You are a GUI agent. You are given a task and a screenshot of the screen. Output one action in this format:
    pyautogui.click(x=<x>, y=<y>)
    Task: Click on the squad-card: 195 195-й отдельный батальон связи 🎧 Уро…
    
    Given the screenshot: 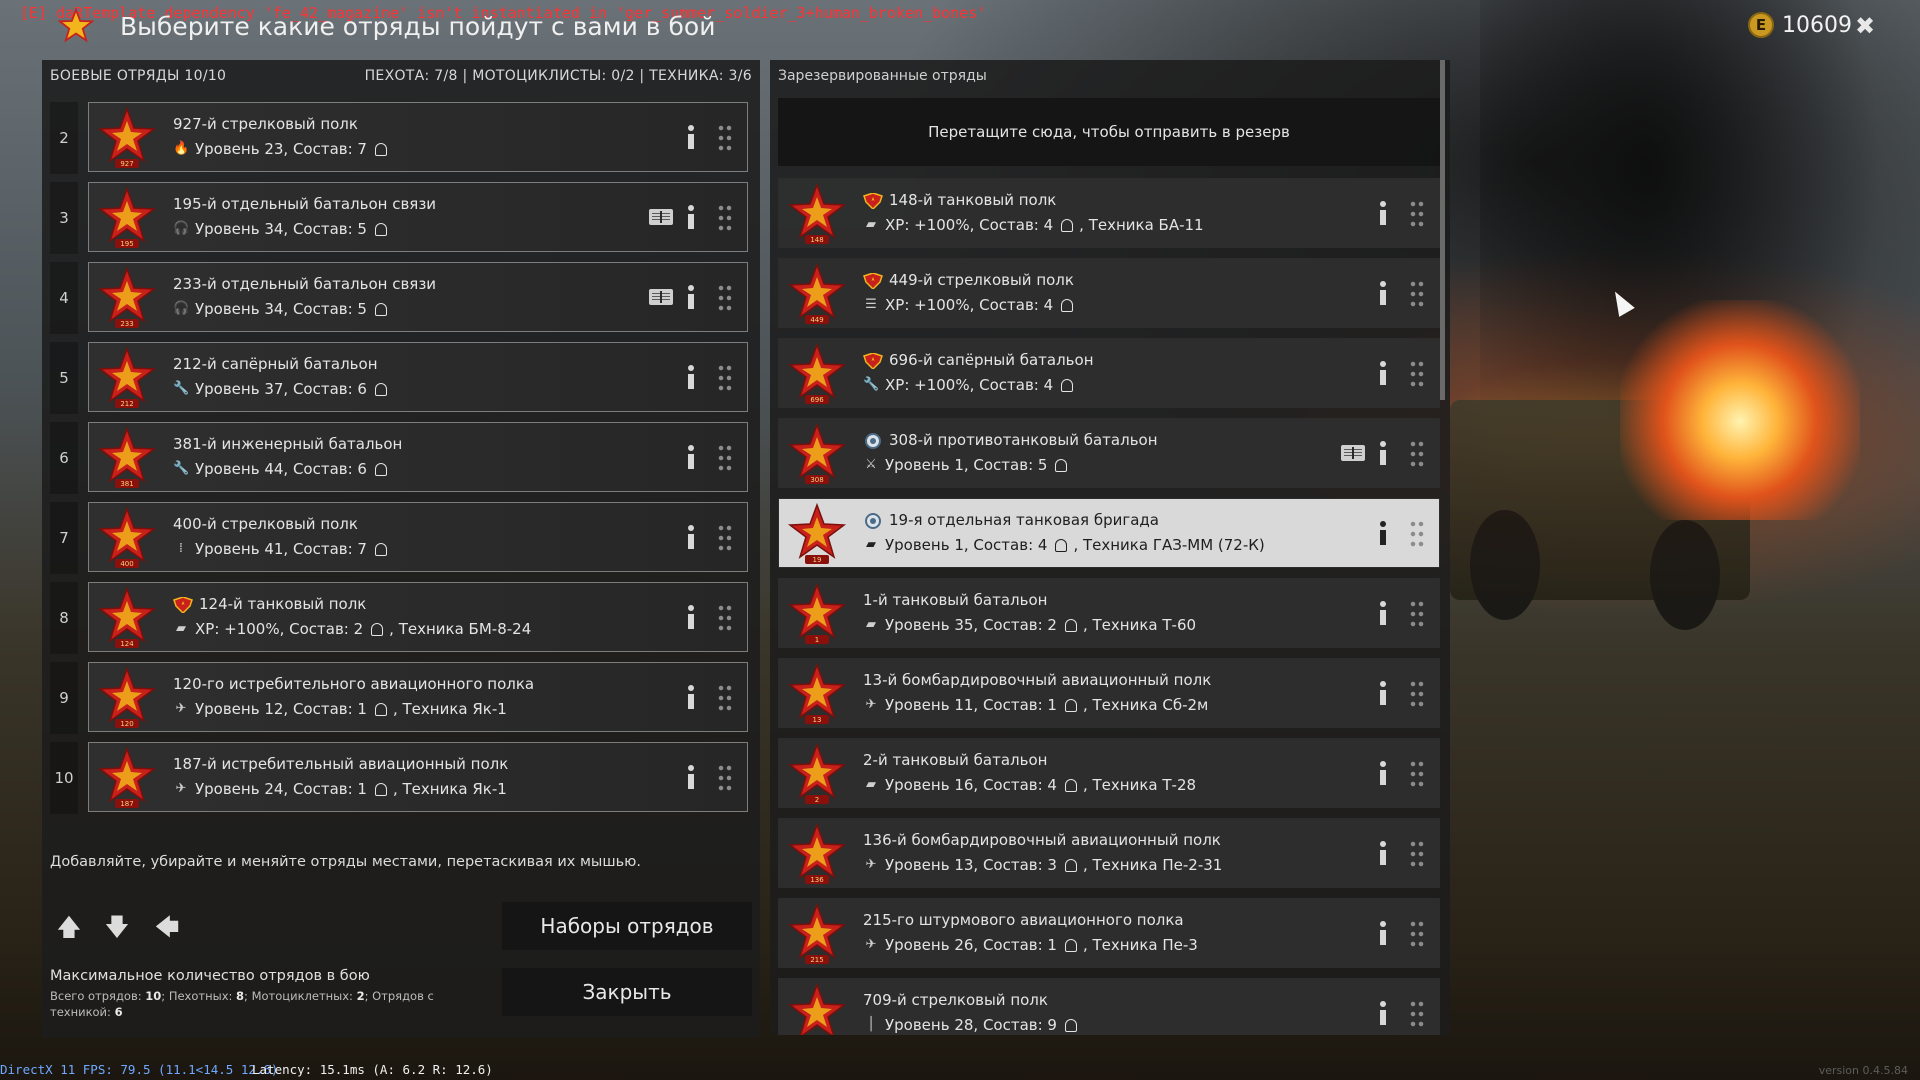 What is the action you would take?
    pyautogui.click(x=418, y=217)
    